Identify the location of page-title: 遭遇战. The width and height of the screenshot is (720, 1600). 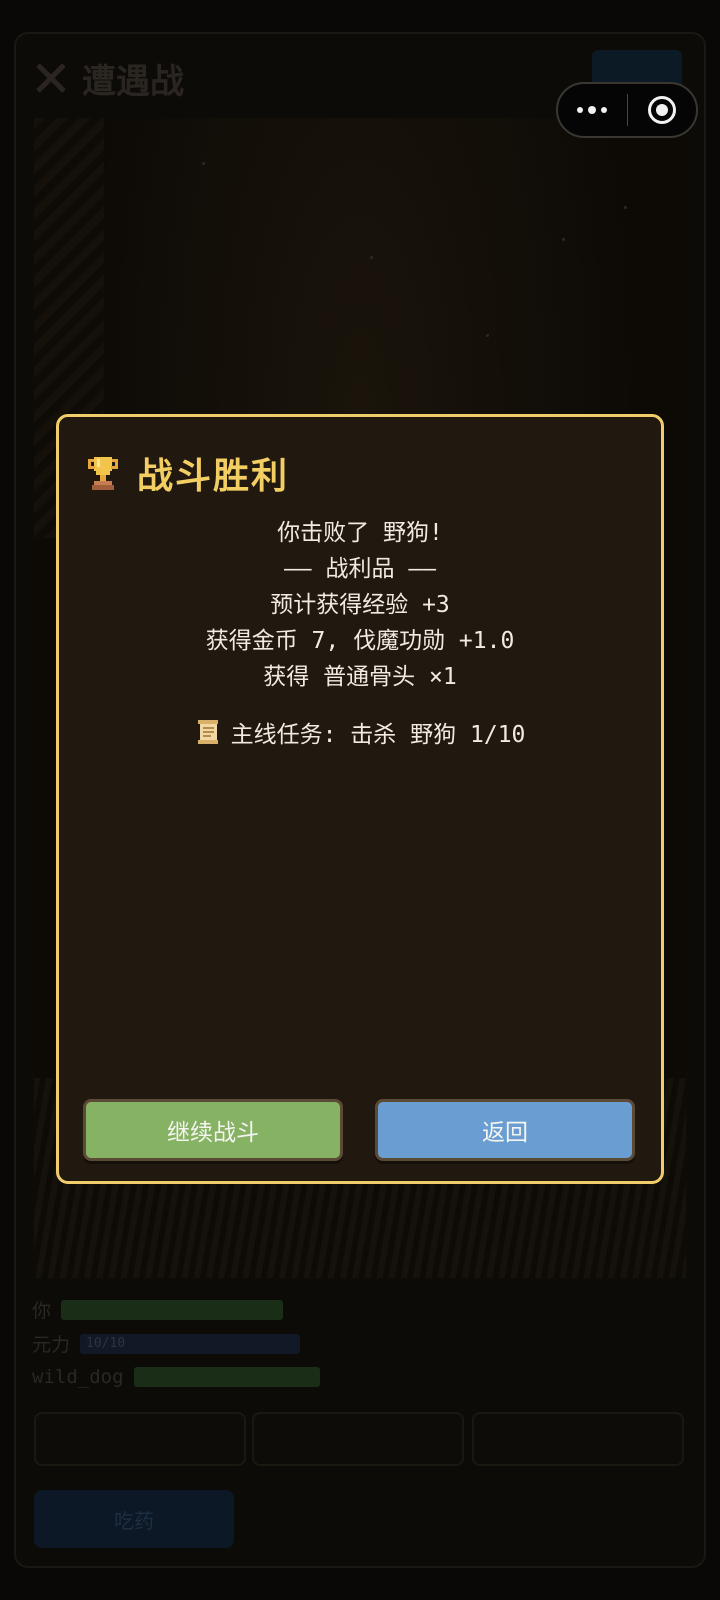
(109, 79).